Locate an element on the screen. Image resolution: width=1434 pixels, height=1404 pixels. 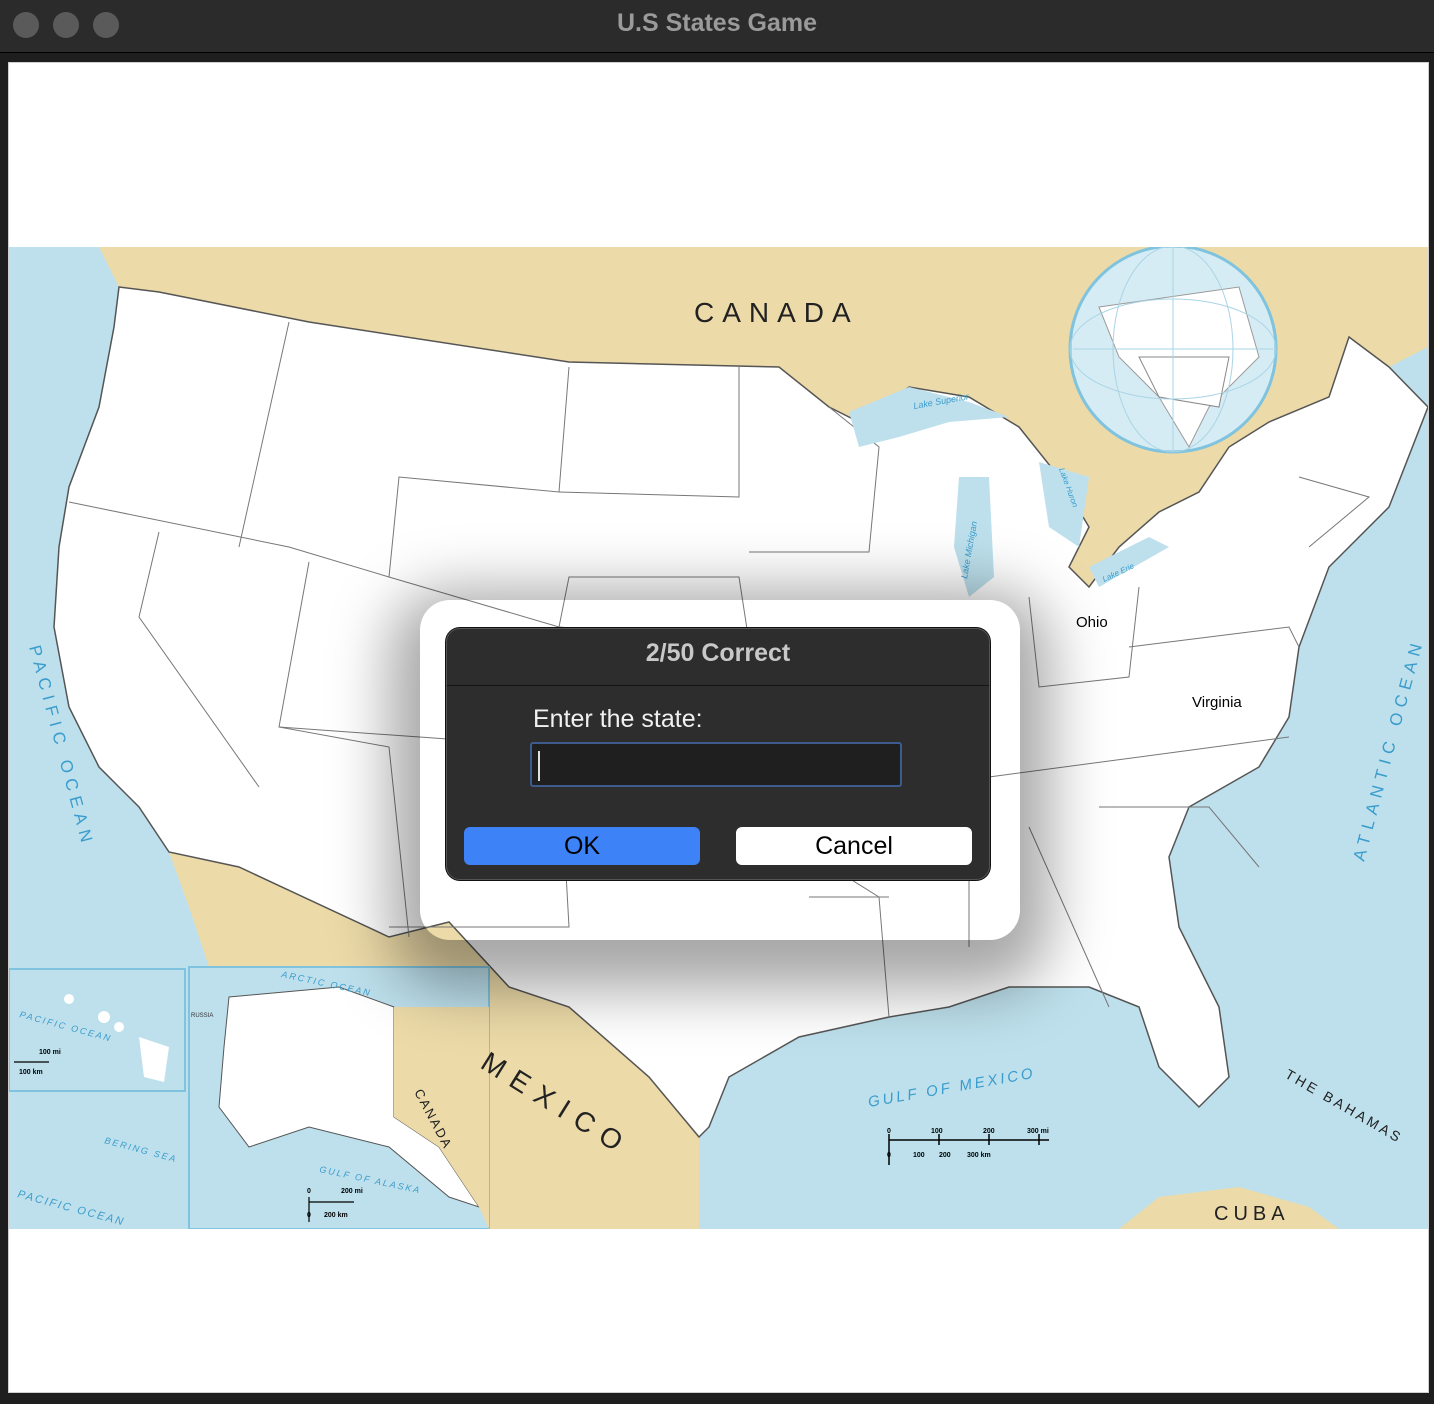
label-russia: RUSSIA is located at coordinates (202, 1016).